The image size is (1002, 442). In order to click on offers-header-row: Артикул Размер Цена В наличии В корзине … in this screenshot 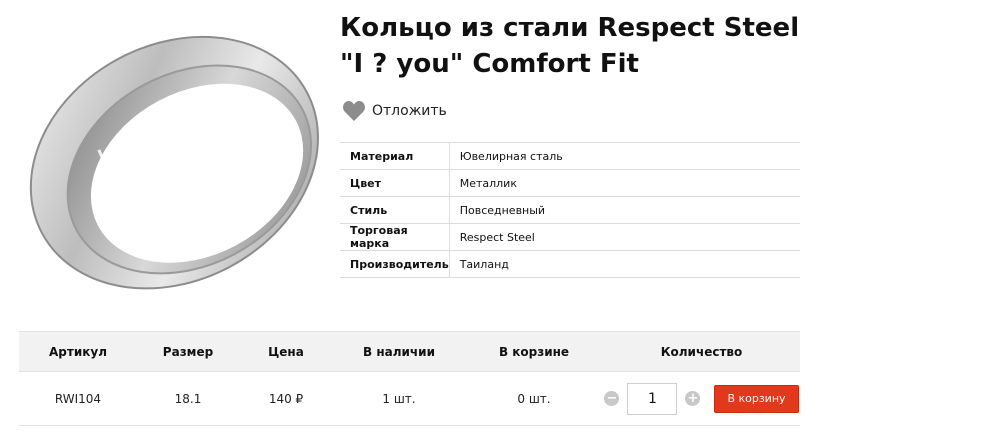, I will do `click(409, 351)`.